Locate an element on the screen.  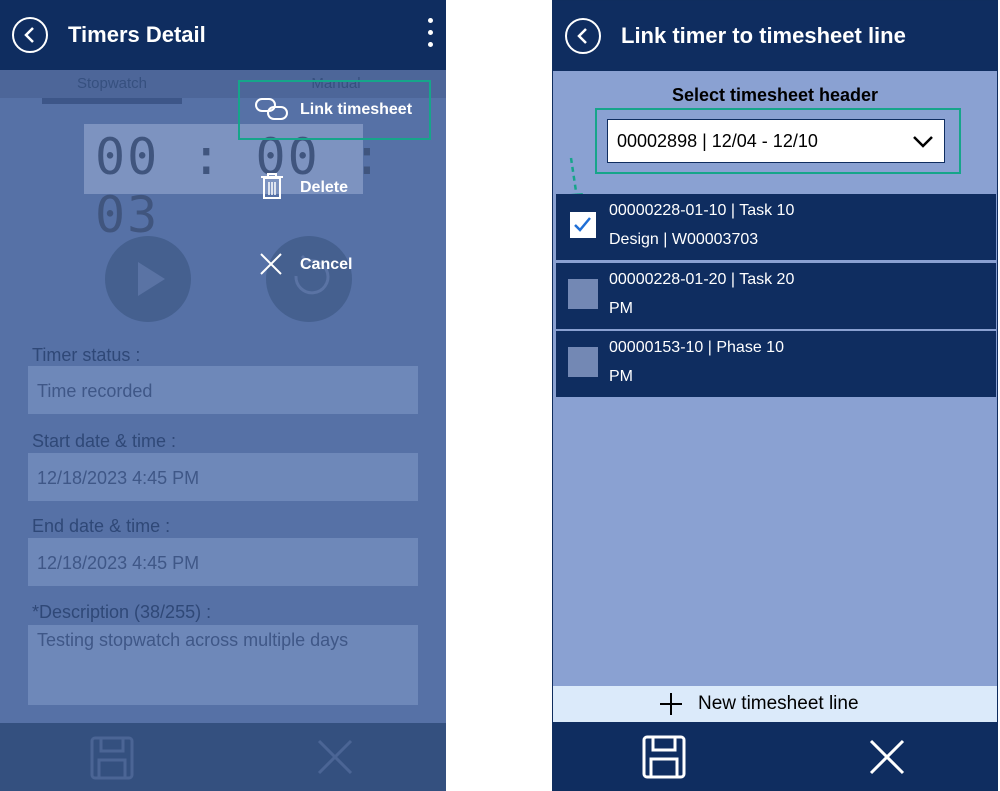
page-title: Timers Detail is located at coordinates (137, 34).